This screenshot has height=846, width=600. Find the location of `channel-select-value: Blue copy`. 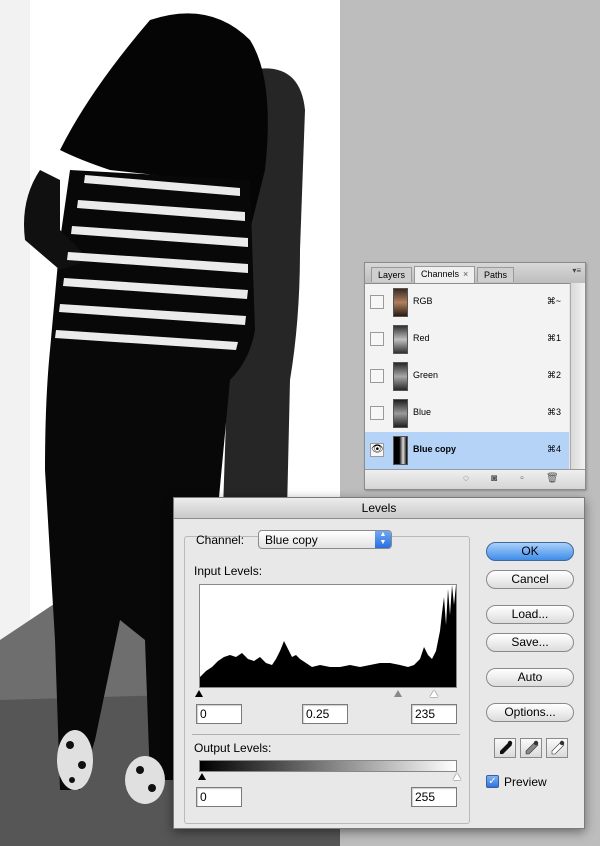

channel-select-value: Blue copy is located at coordinates (291, 540).